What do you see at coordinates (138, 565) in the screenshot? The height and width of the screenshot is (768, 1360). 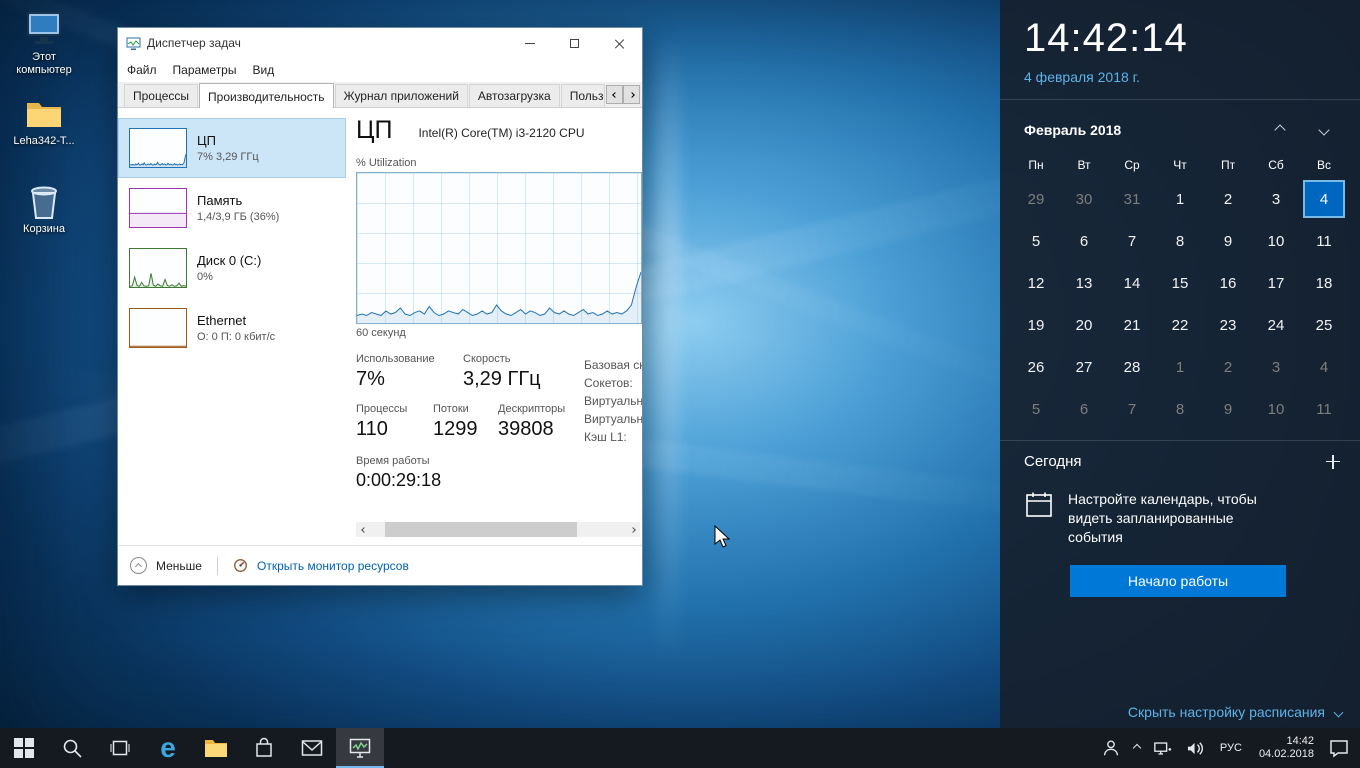 I see `collapse-icon` at bounding box center [138, 565].